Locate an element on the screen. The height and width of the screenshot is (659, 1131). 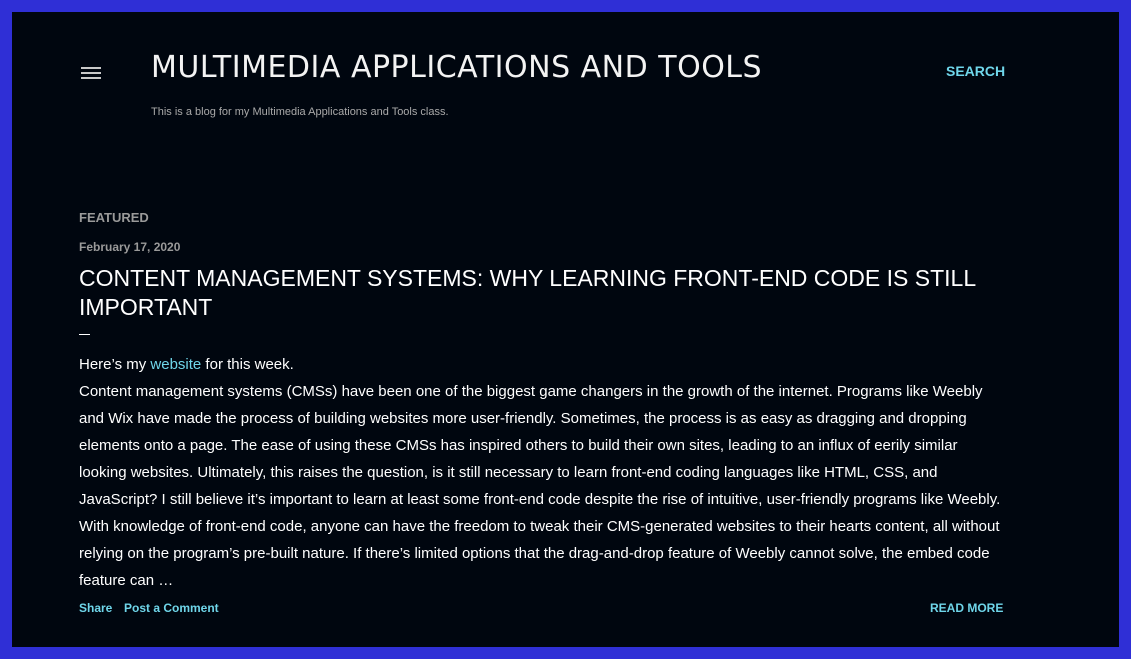
post-intro: Here’s my website for this week. is located at coordinates (541, 364).